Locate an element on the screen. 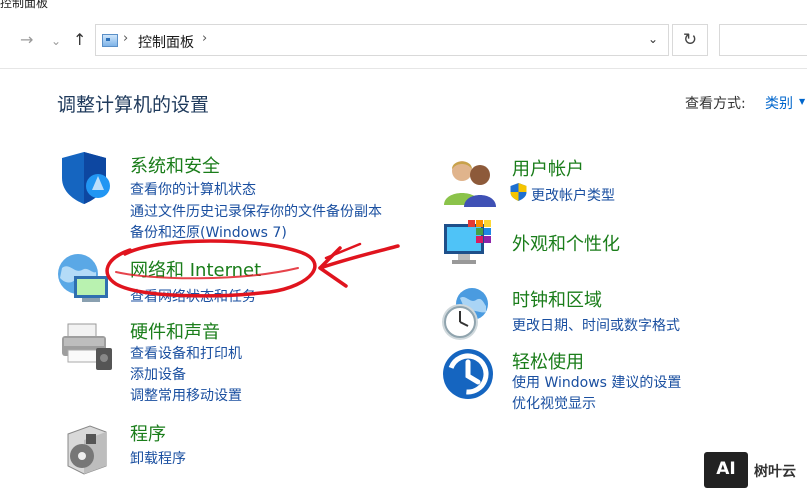 This screenshot has width=807, height=500. view-network-status-link: 查看网络状态和任务 is located at coordinates (193, 296).